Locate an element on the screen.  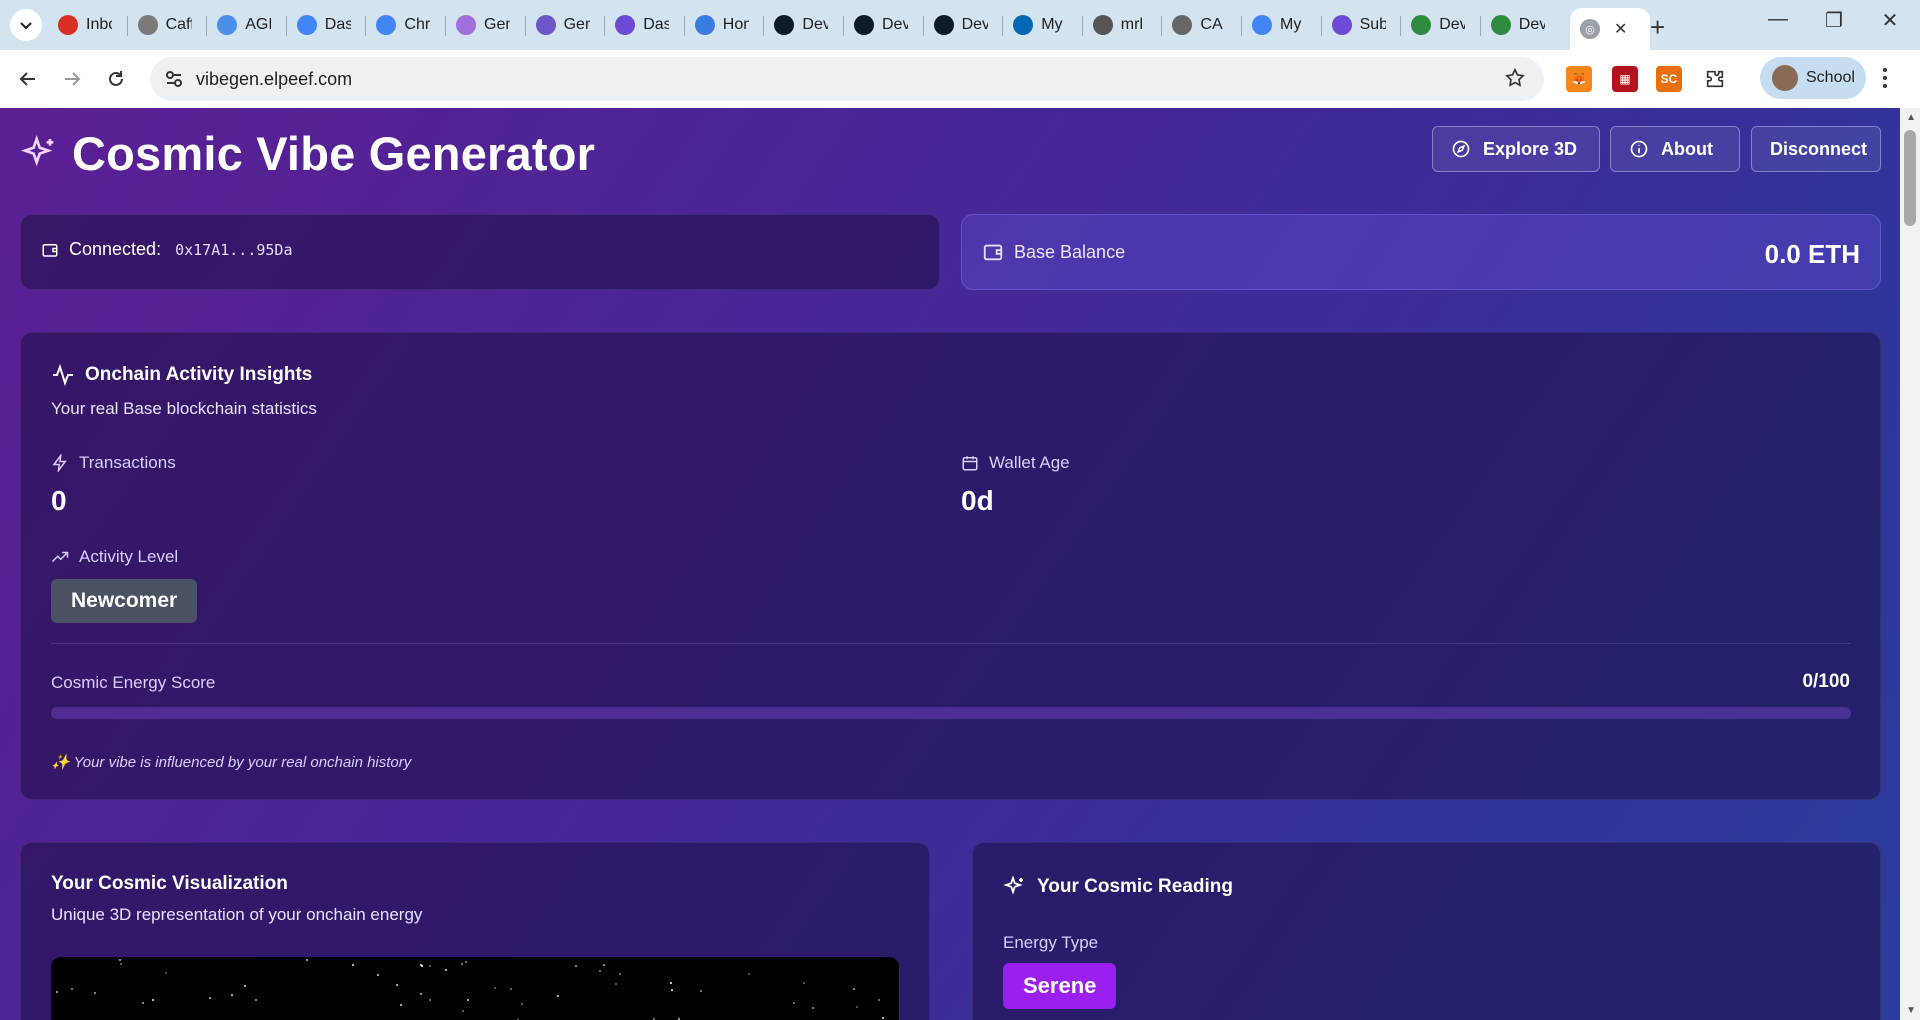
tab-6: Gen is located at coordinates (565, 25).